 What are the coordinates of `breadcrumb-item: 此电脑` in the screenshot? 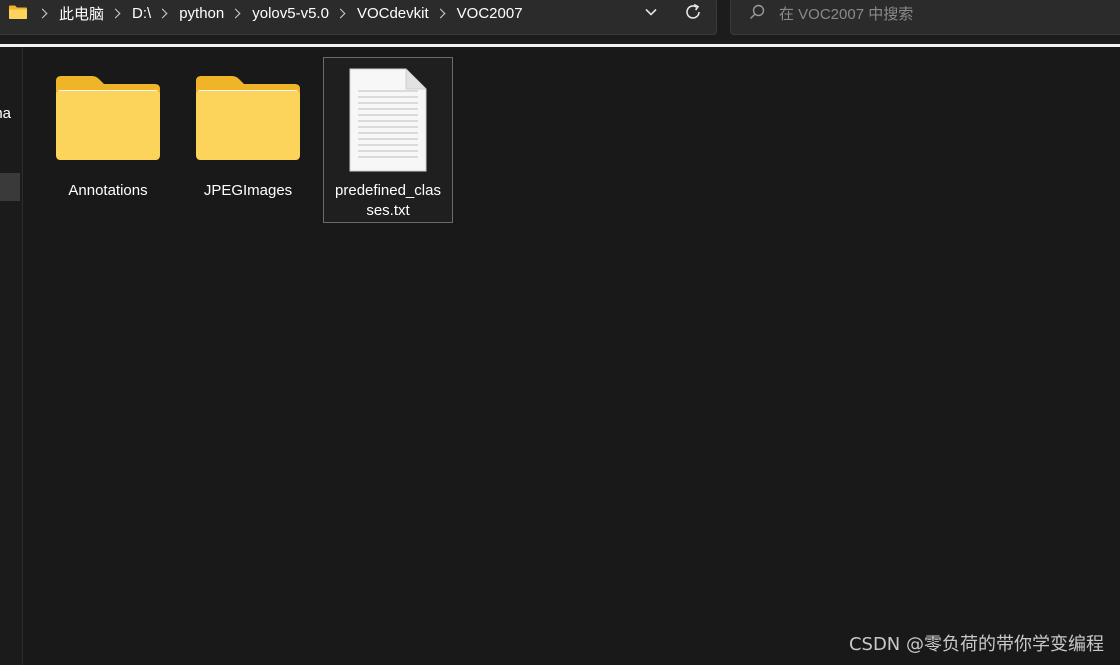 It's located at (81, 13).